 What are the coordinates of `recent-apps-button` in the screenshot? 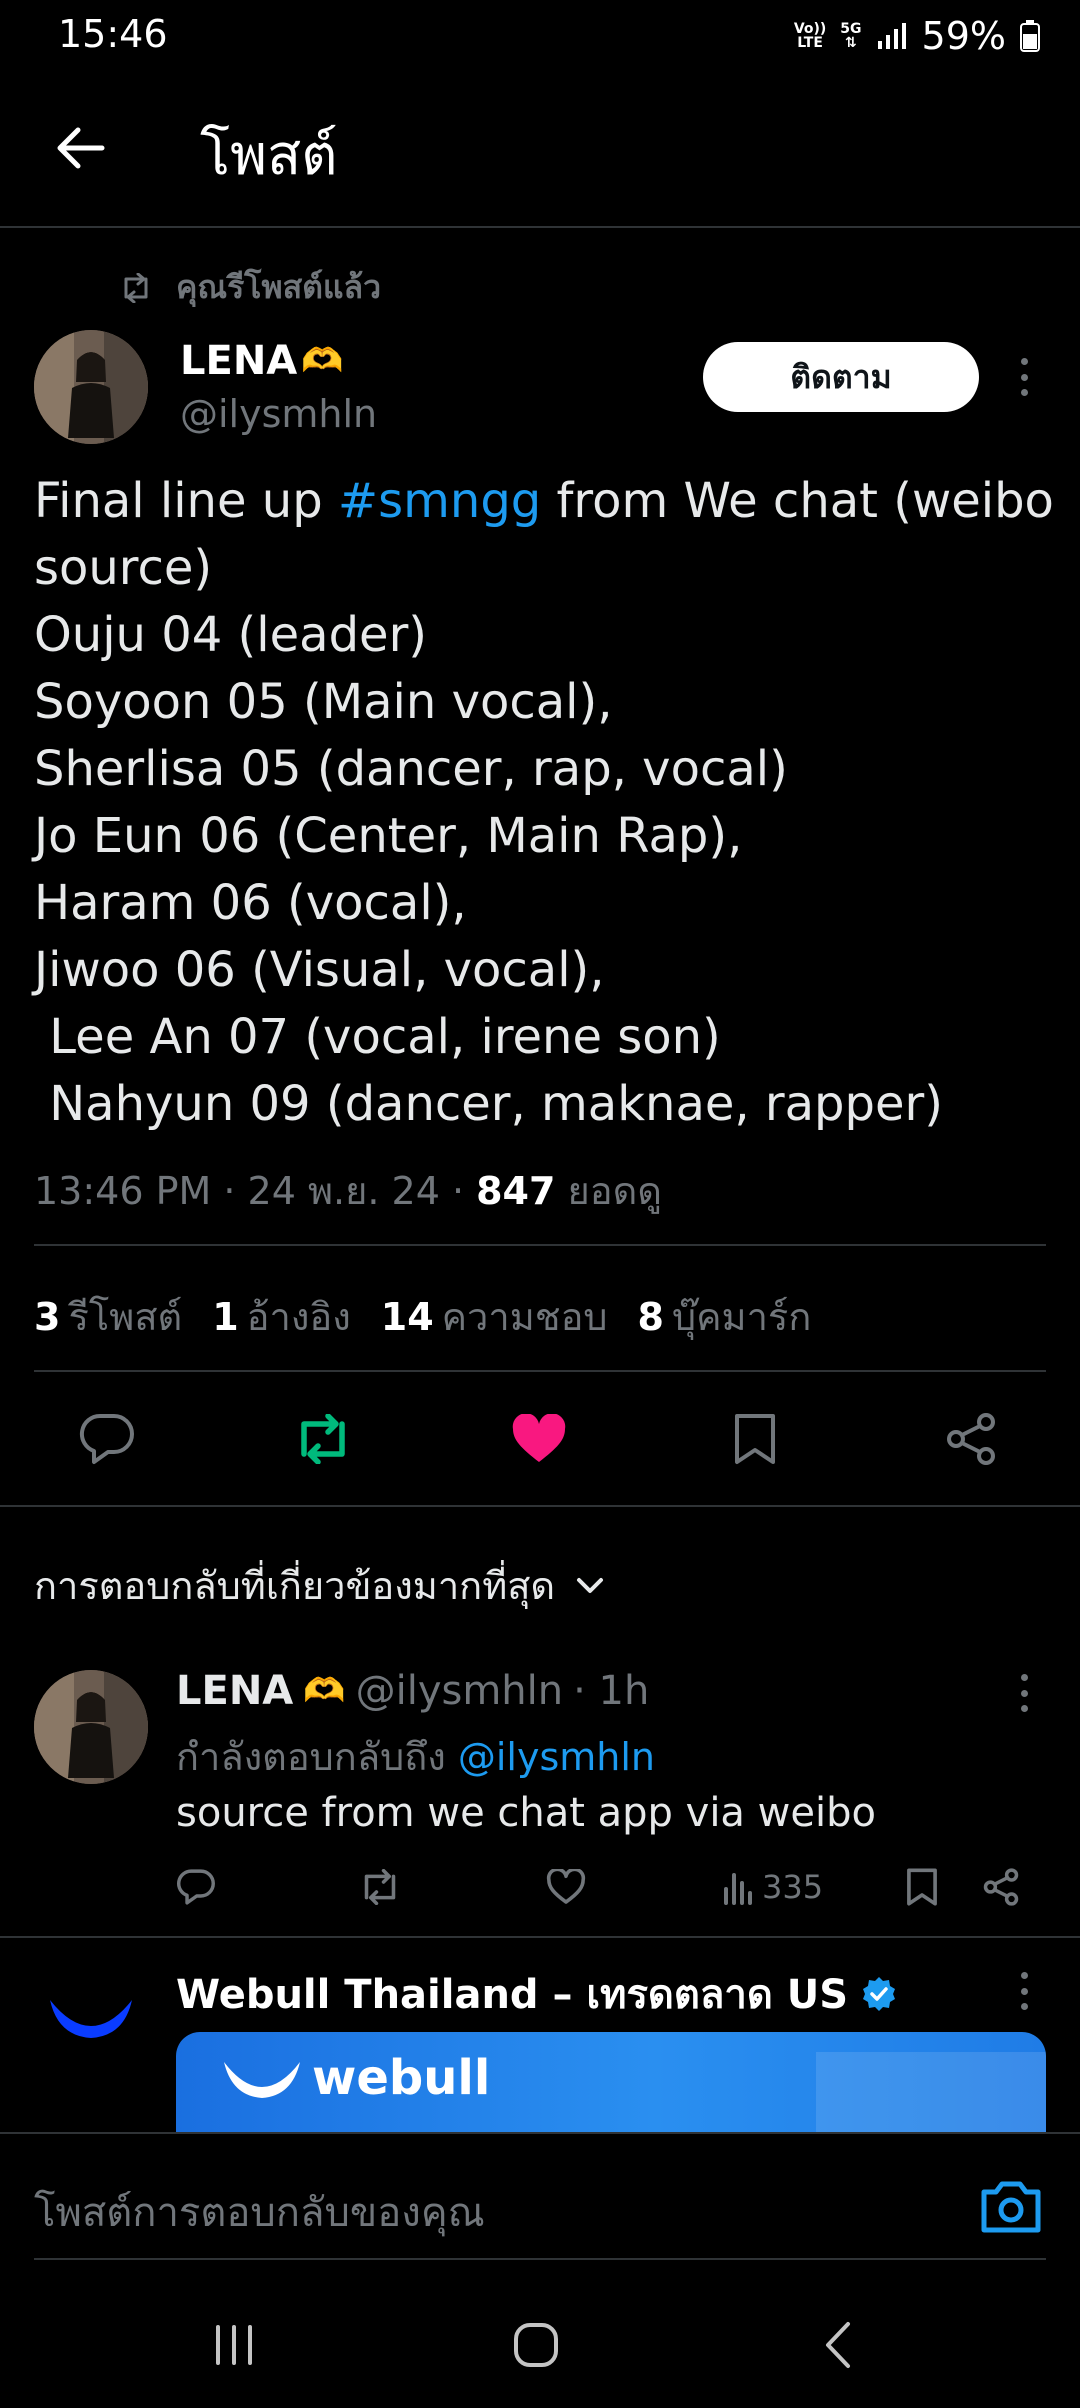 It's located at (234, 2345).